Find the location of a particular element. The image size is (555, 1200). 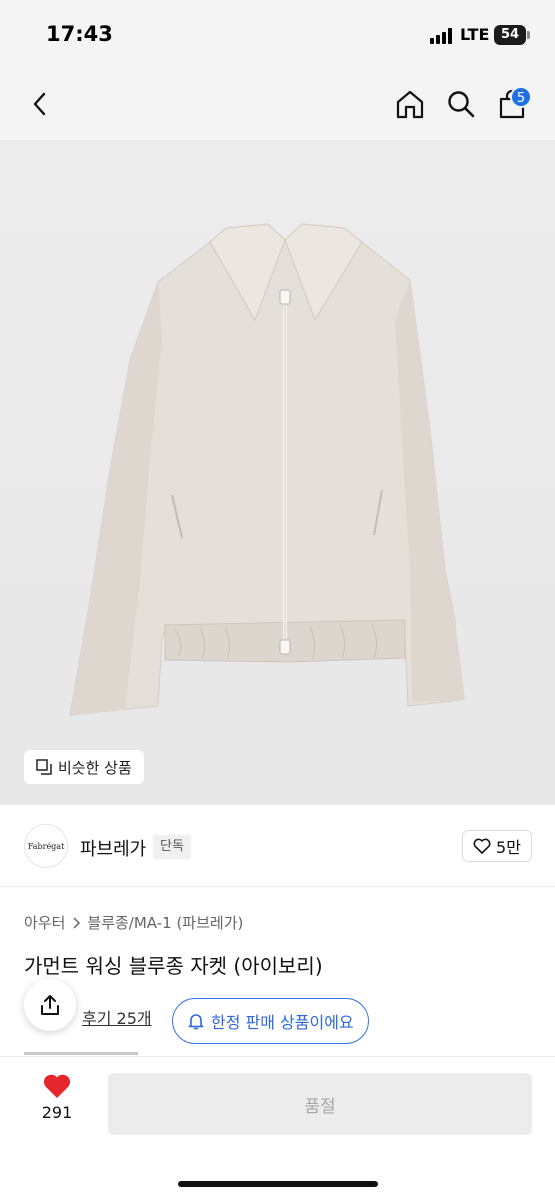

cart-count-badge: 5 is located at coordinates (521, 97).